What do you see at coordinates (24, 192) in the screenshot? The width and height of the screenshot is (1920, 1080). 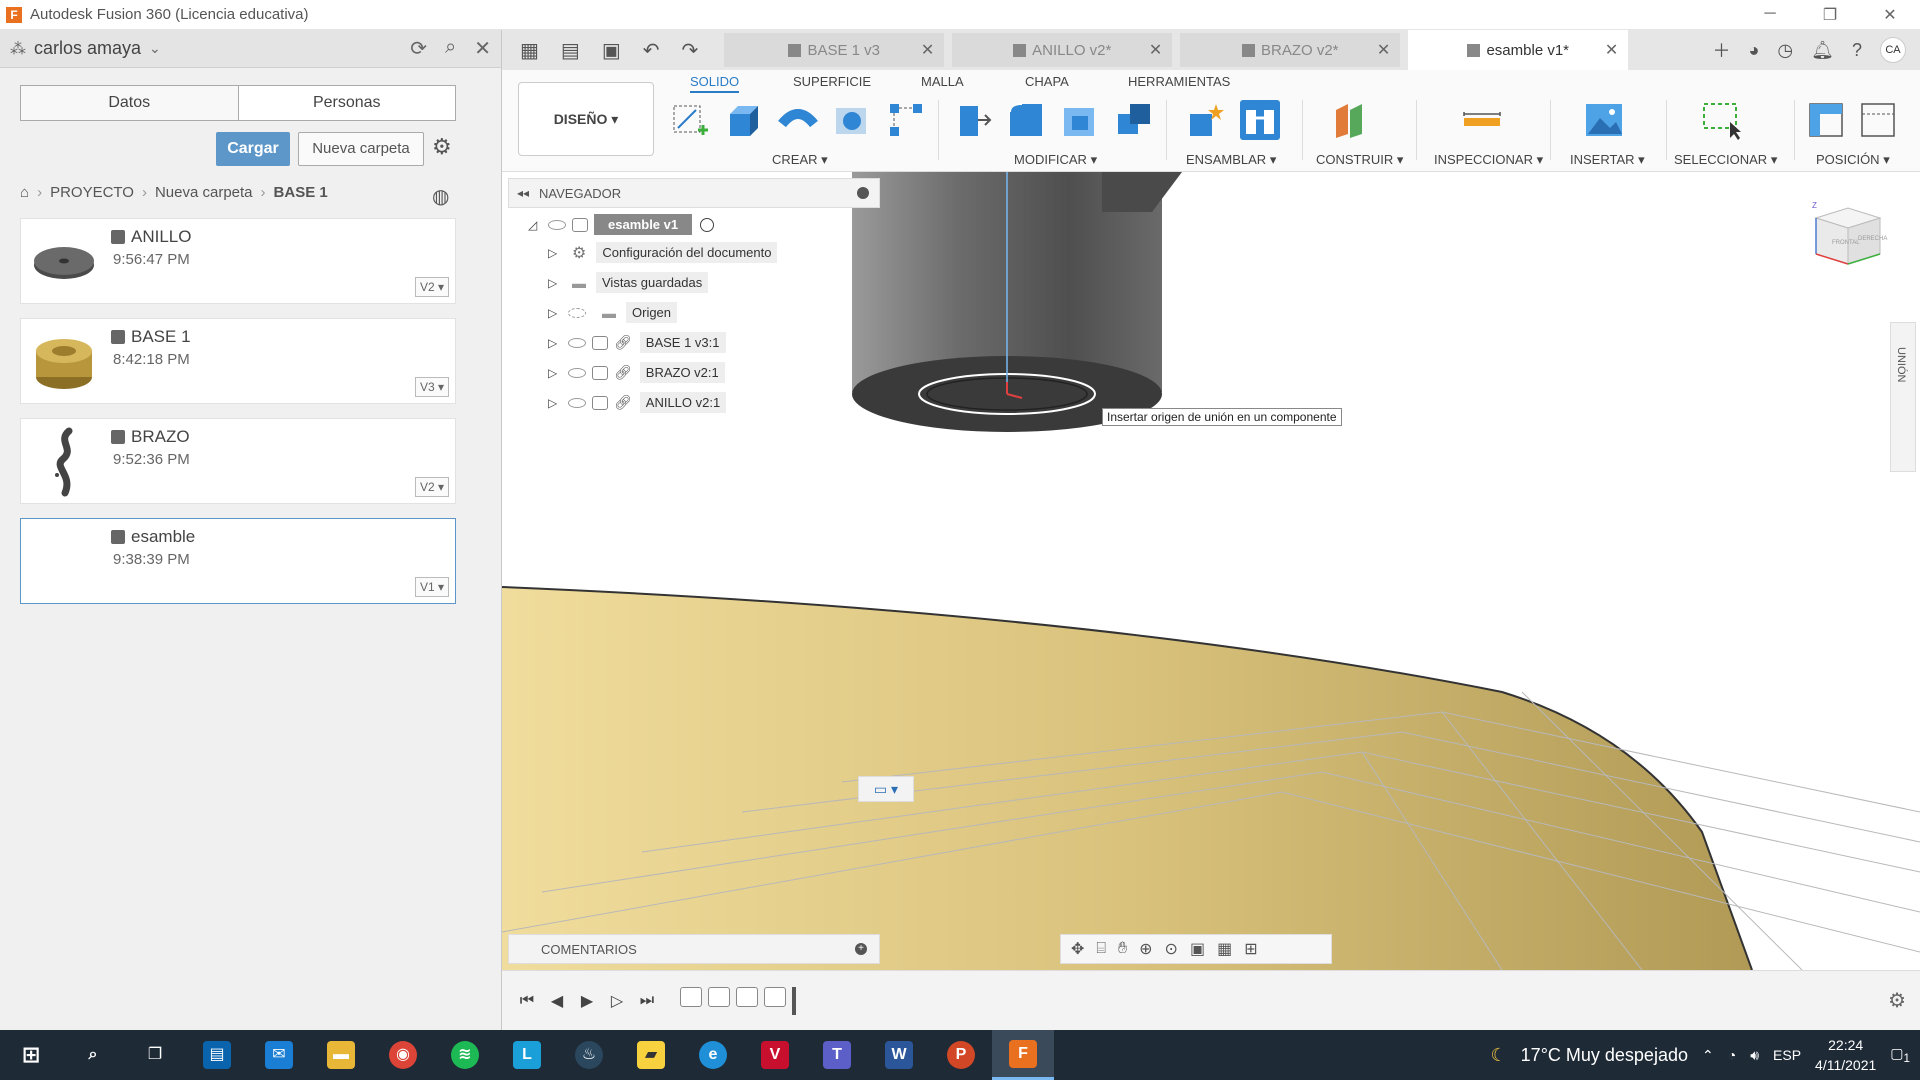 I see `home-icon: ⌂` at bounding box center [24, 192].